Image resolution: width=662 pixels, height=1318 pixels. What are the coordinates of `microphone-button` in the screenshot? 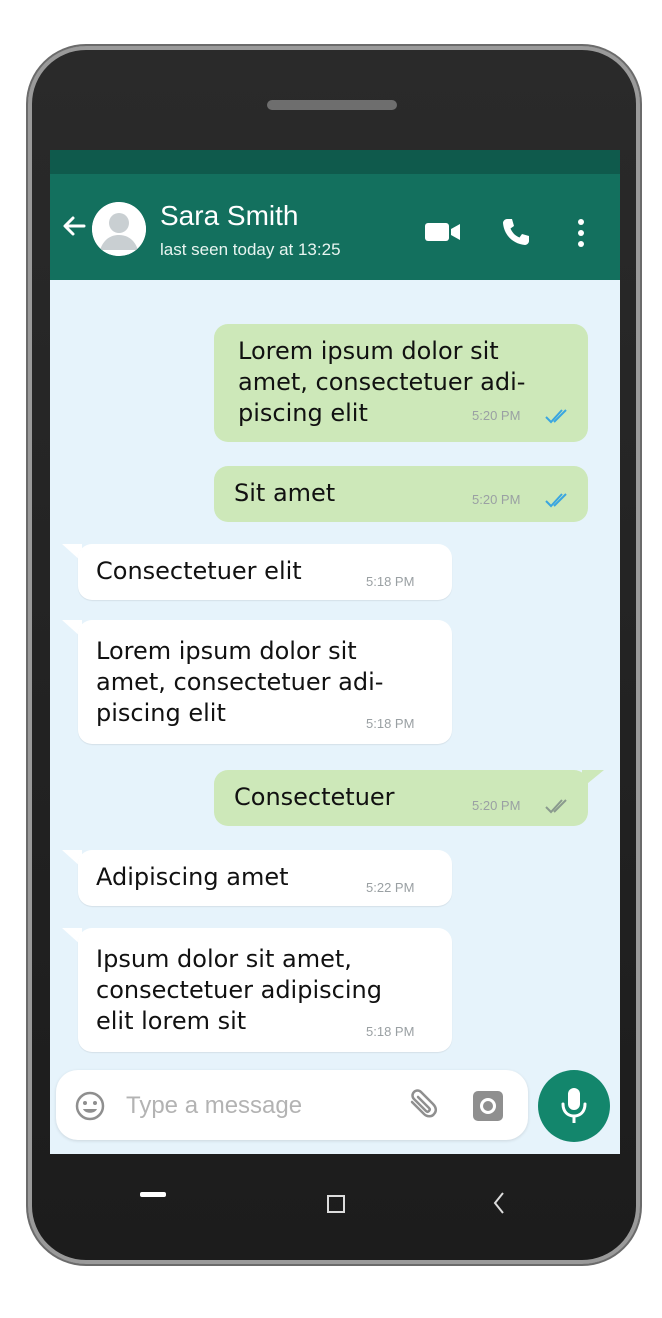 It's located at (574, 1106).